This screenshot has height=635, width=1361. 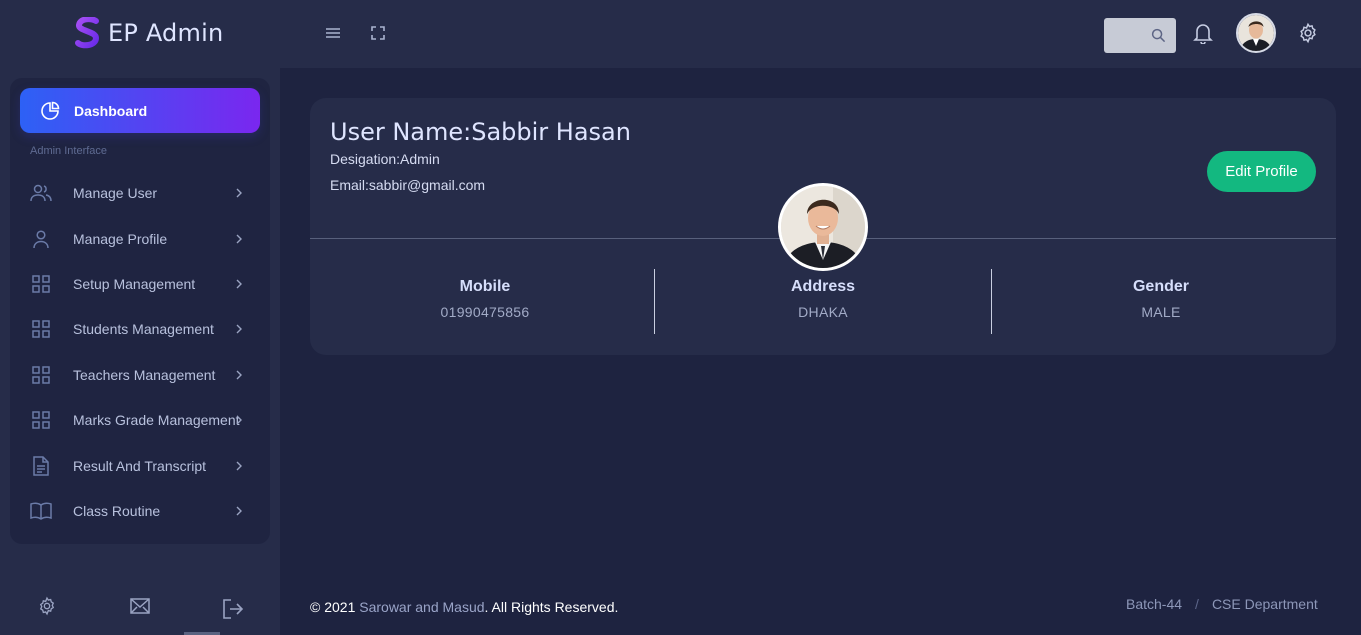 I want to click on copyright-suffix: . All Rights Reserved., so click(x=551, y=607).